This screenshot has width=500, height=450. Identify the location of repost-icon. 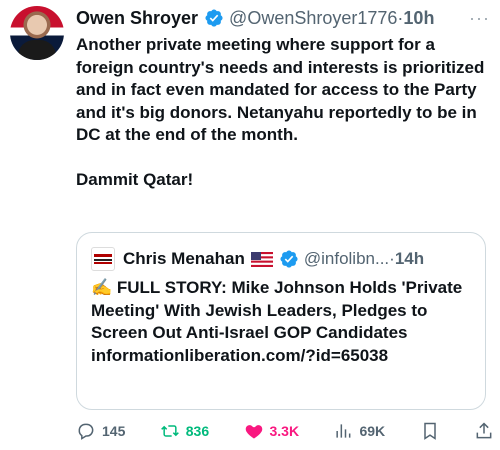
(169, 431).